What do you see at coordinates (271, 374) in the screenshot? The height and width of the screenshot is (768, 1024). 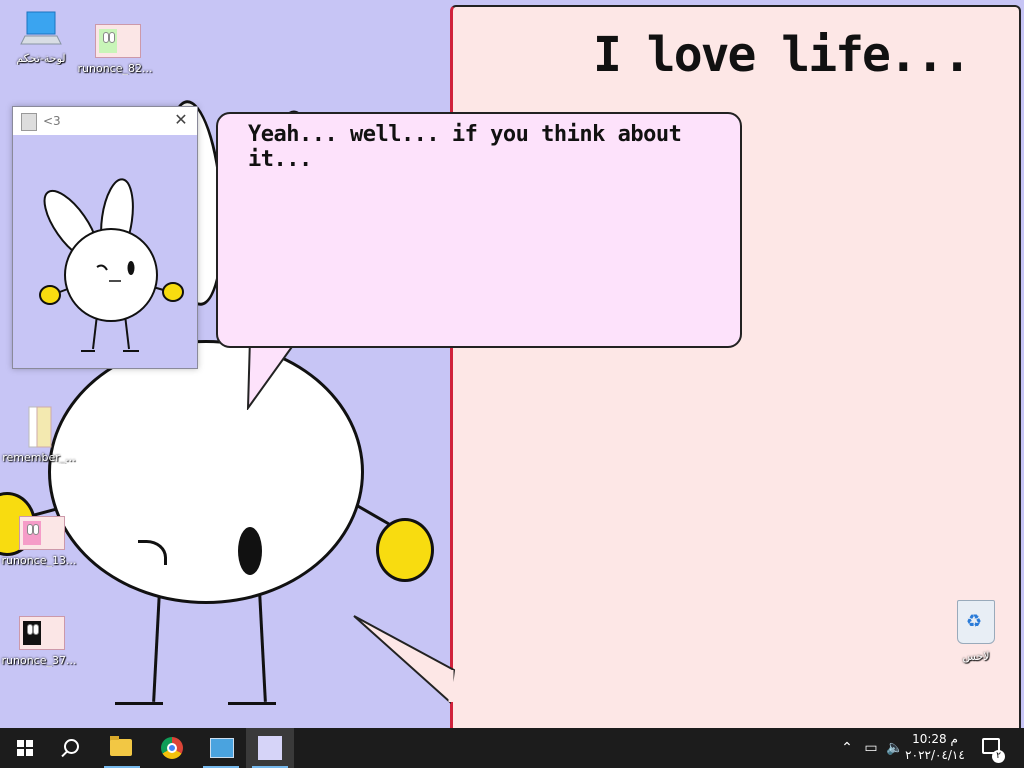 I see `bubble-tail-shape` at bounding box center [271, 374].